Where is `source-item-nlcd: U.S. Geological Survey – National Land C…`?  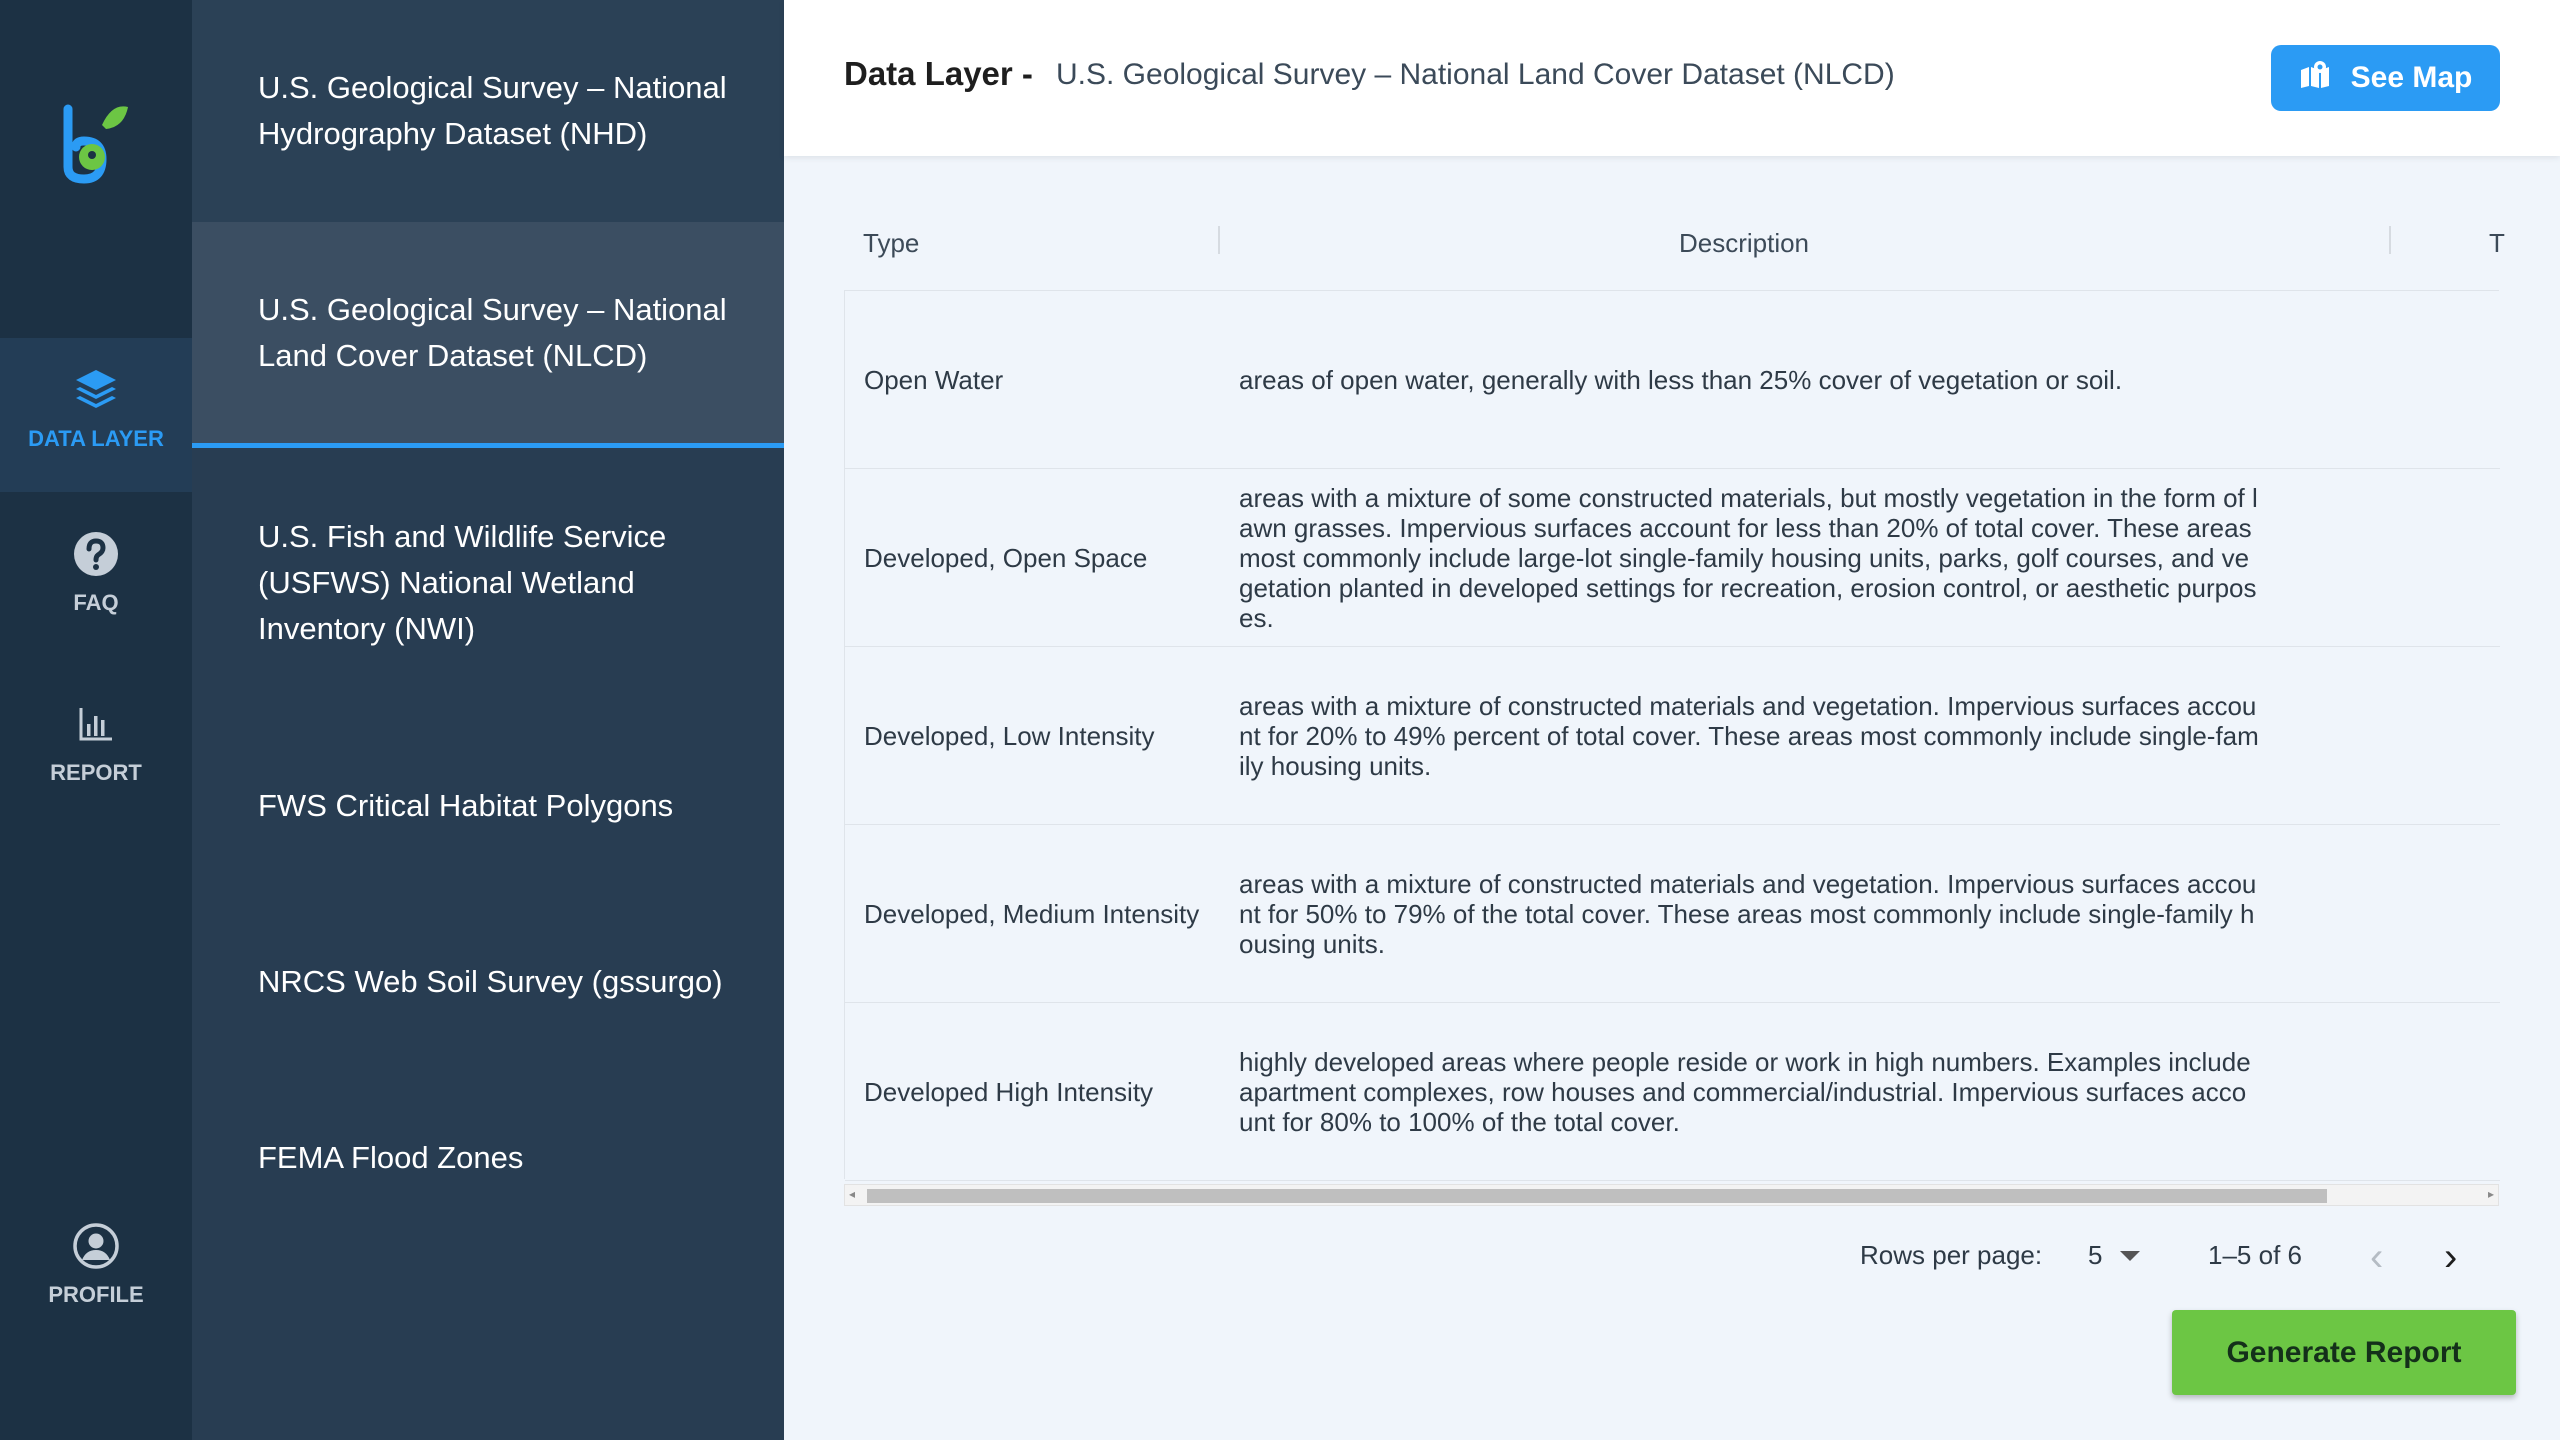 source-item-nlcd: U.S. Geological Survey – National Land C… is located at coordinates (488, 335).